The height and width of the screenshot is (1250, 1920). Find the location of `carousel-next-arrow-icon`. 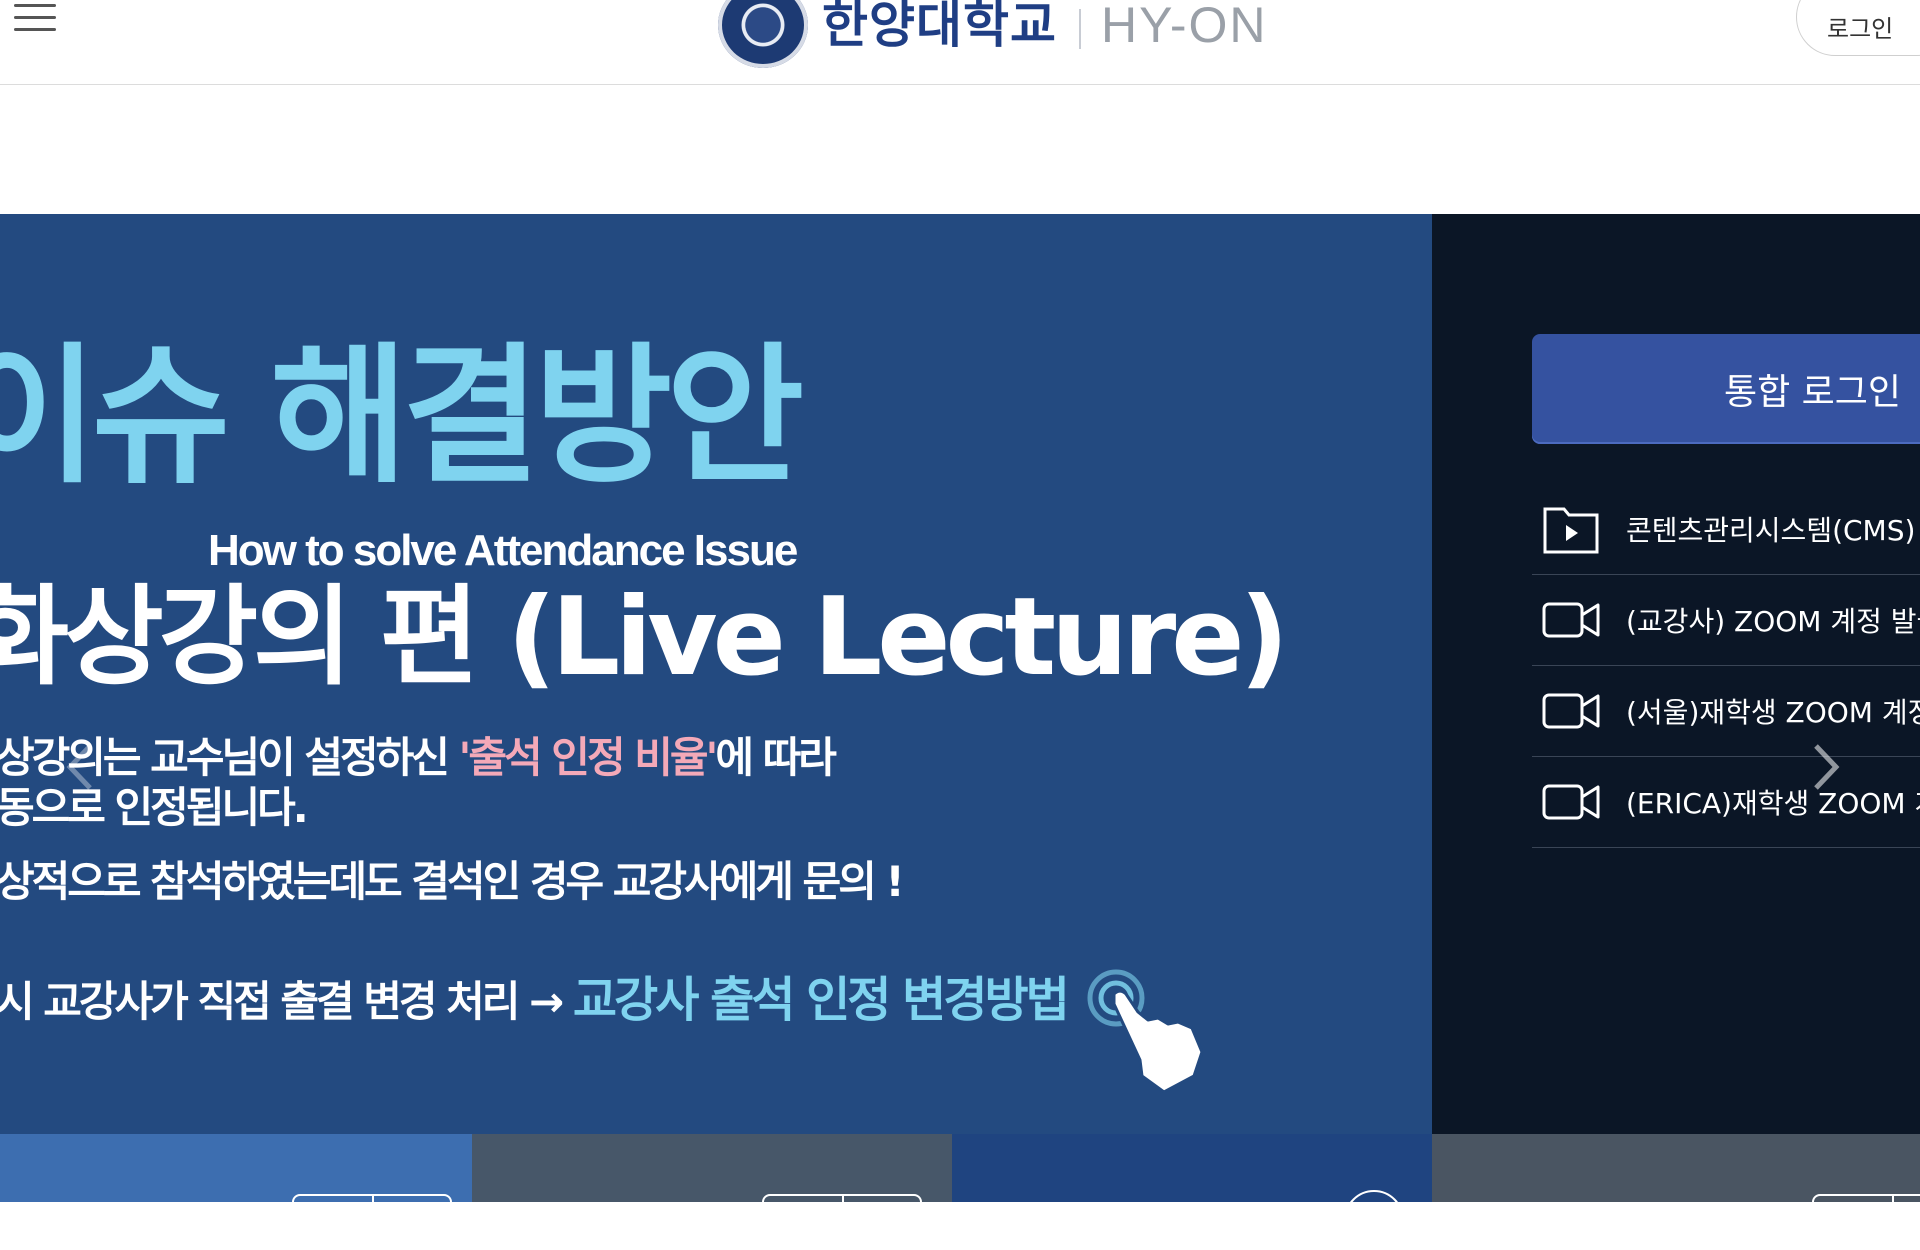

carousel-next-arrow-icon is located at coordinates (1826, 767).